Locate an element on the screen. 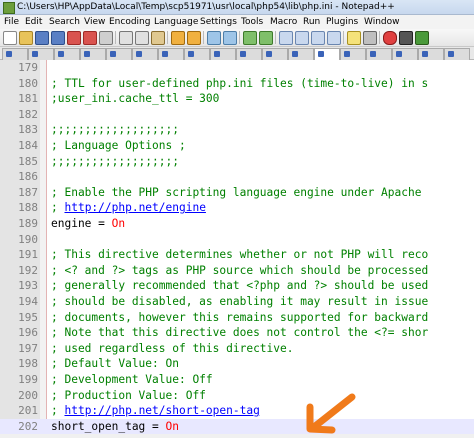  record-macro-icon is located at coordinates (390, 38).